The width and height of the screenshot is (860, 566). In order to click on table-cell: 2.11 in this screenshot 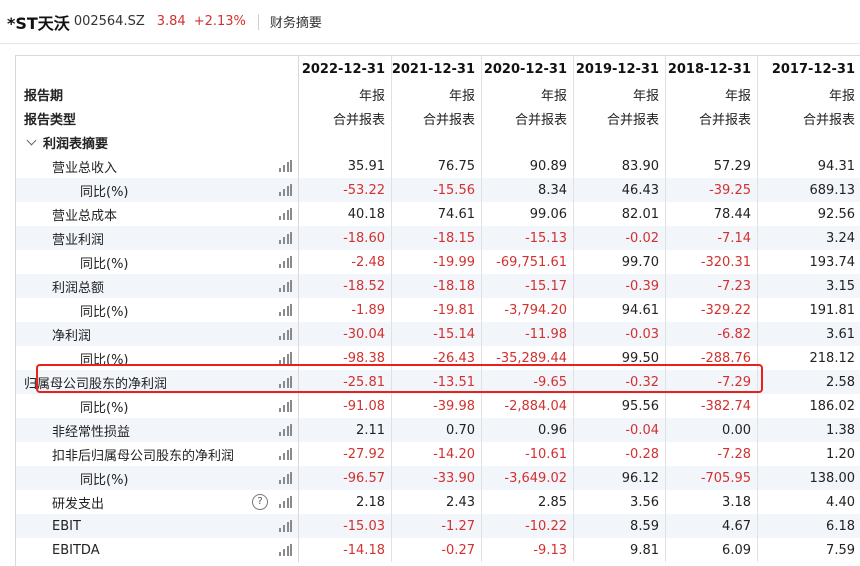, I will do `click(345, 430)`.